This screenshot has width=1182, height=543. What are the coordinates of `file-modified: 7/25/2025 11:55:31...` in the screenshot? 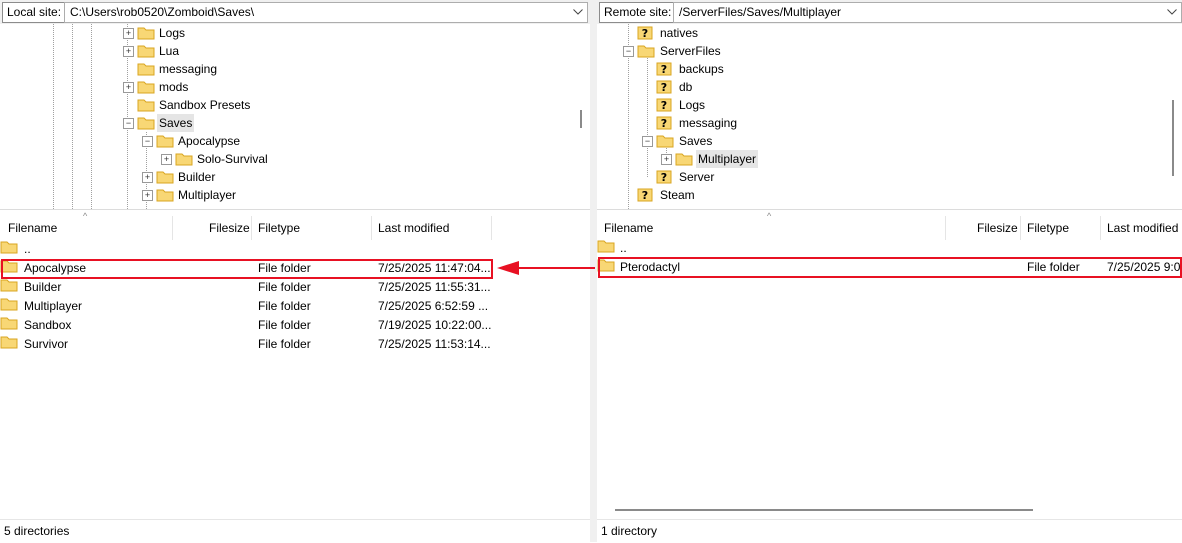 It's located at (434, 287).